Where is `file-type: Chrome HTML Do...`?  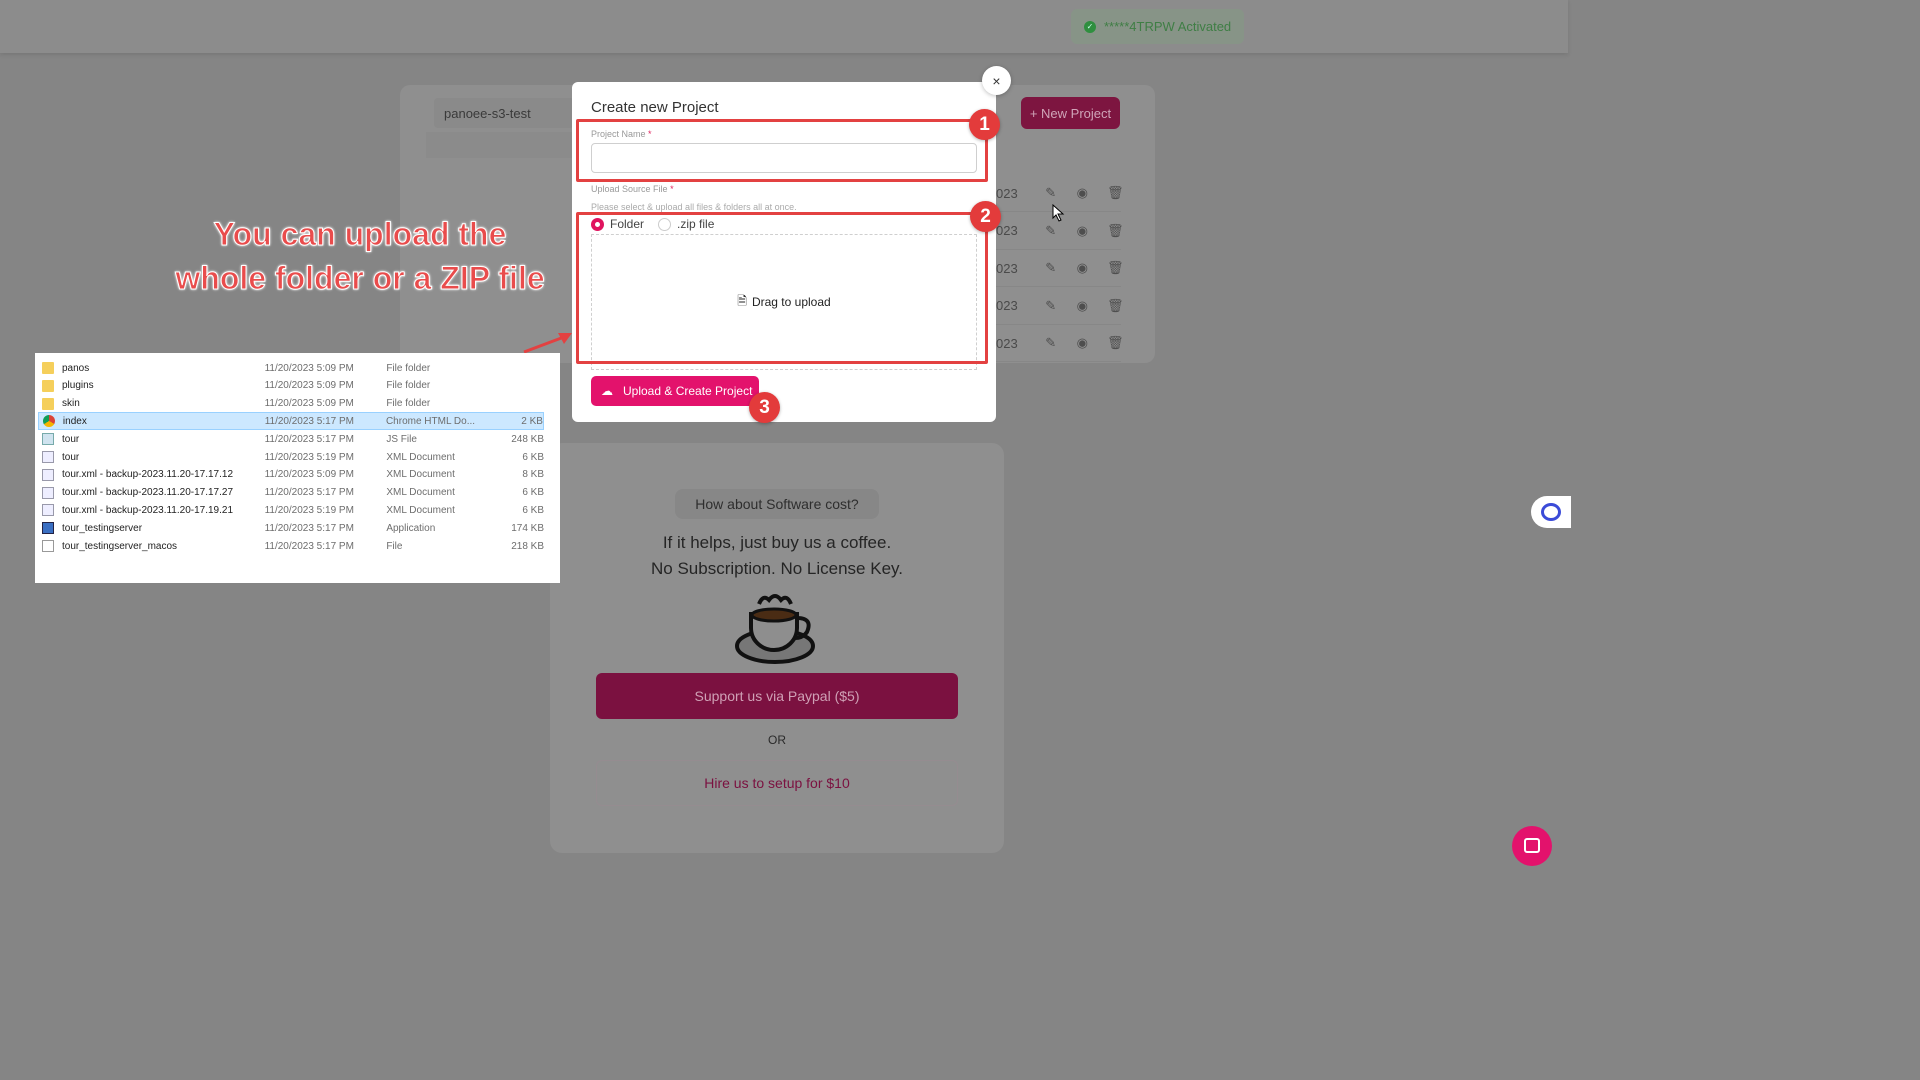
file-type: Chrome HTML Do... is located at coordinates (430, 421).